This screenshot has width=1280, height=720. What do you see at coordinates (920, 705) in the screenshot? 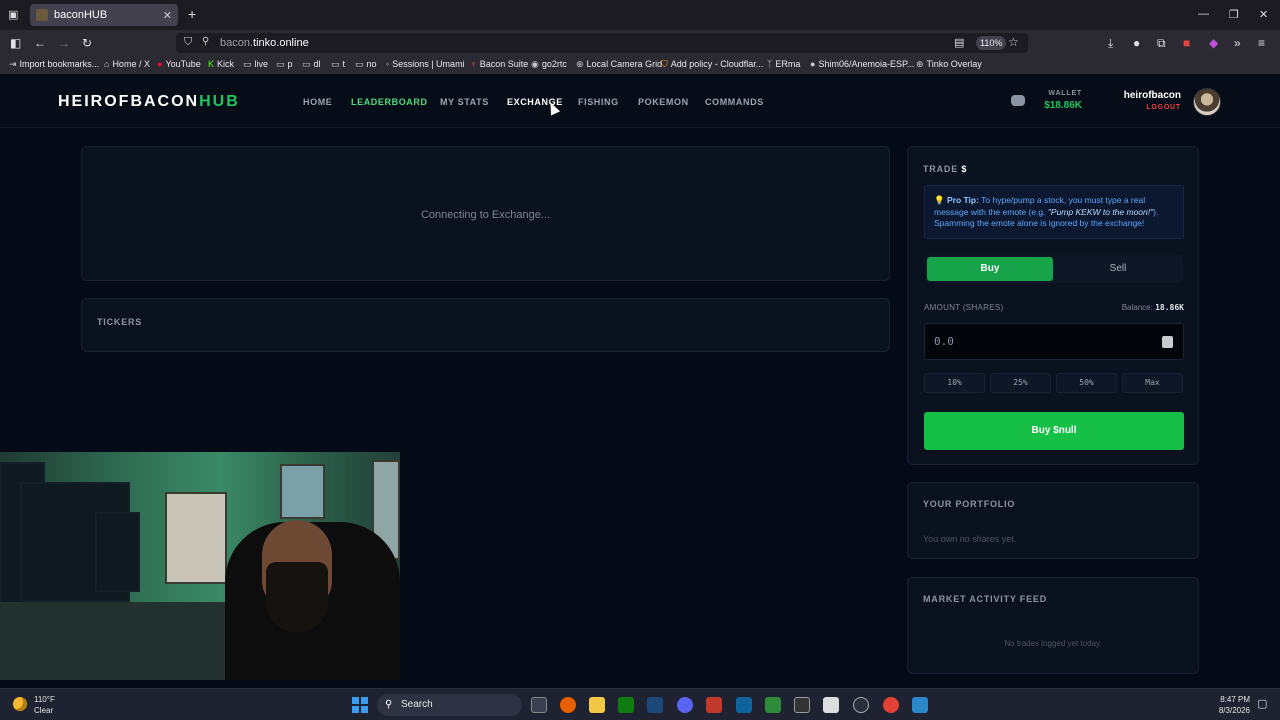
I see `notes-app-icon` at bounding box center [920, 705].